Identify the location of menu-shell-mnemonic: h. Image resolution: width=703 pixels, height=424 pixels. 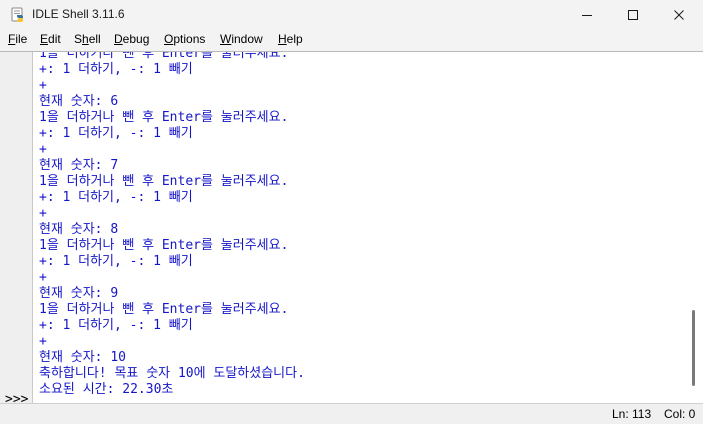
(85, 39).